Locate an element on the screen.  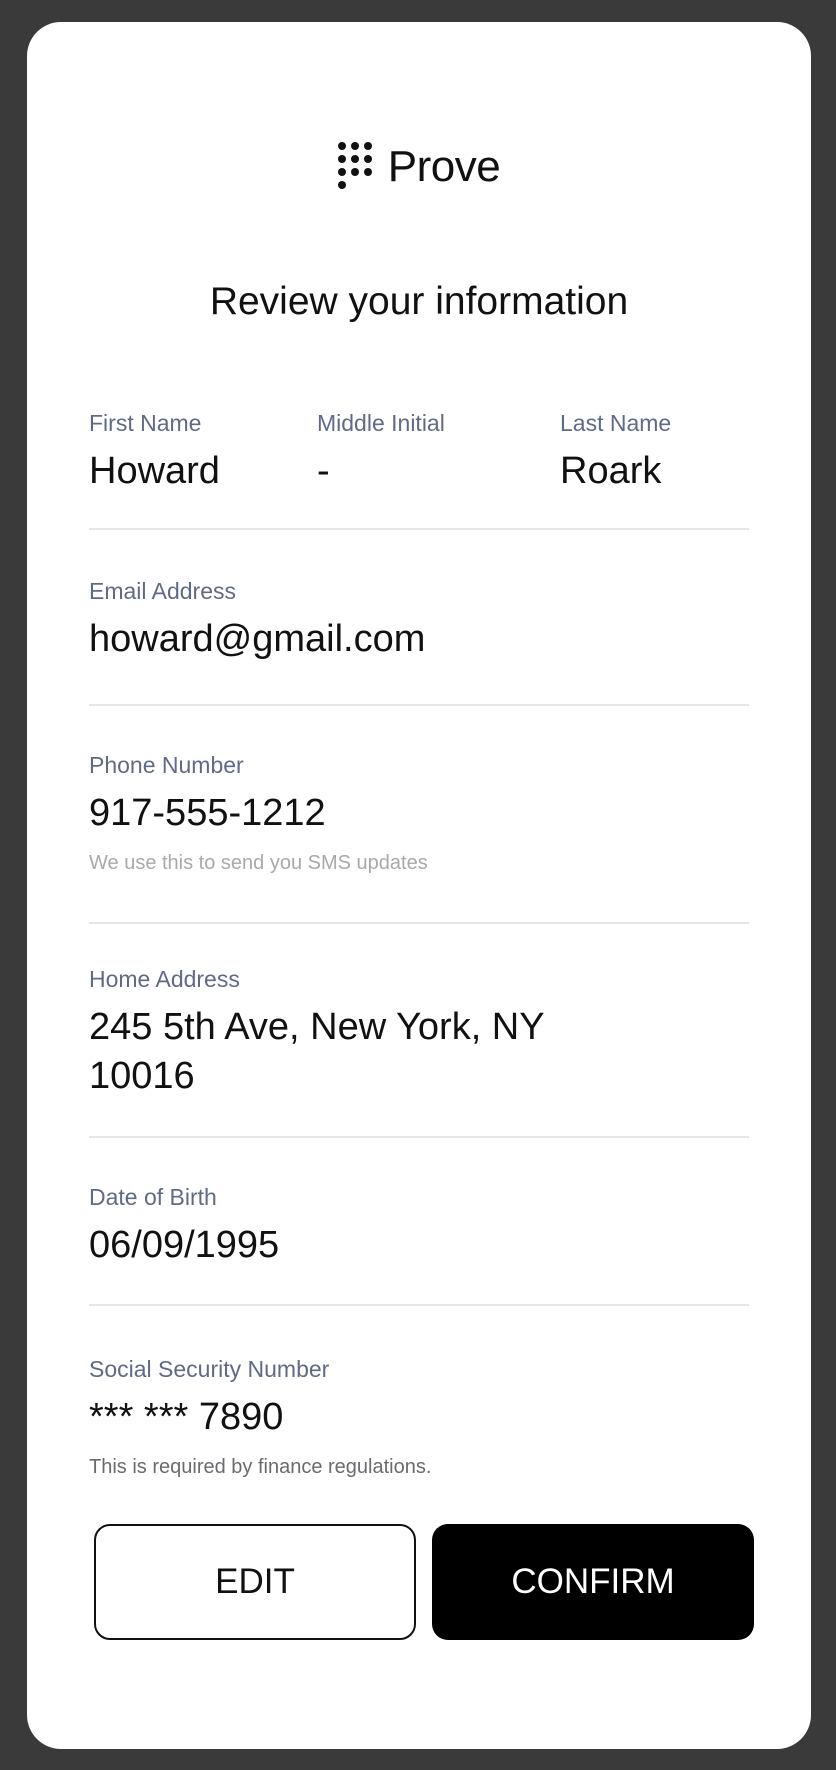
brand-header: Prove is located at coordinates (419, 167).